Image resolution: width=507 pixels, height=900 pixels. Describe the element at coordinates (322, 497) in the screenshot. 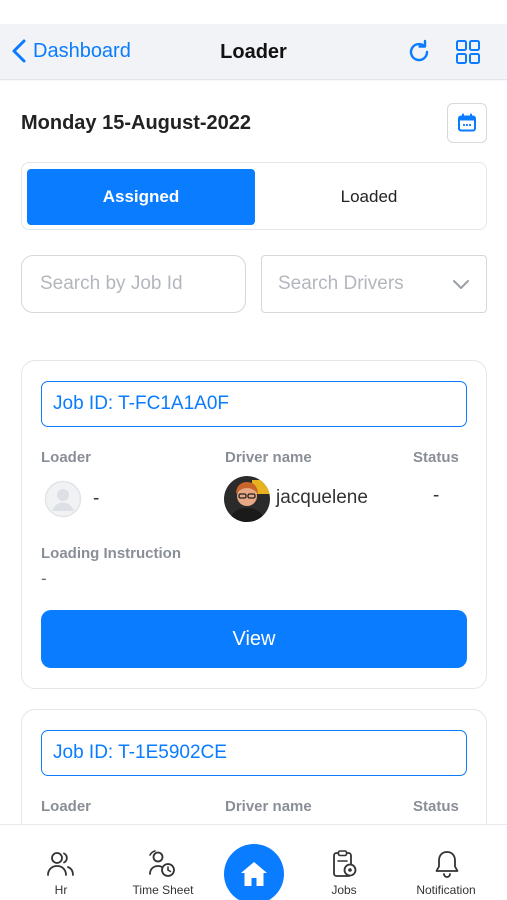

I see `driver-name-value: jacquelene` at that location.